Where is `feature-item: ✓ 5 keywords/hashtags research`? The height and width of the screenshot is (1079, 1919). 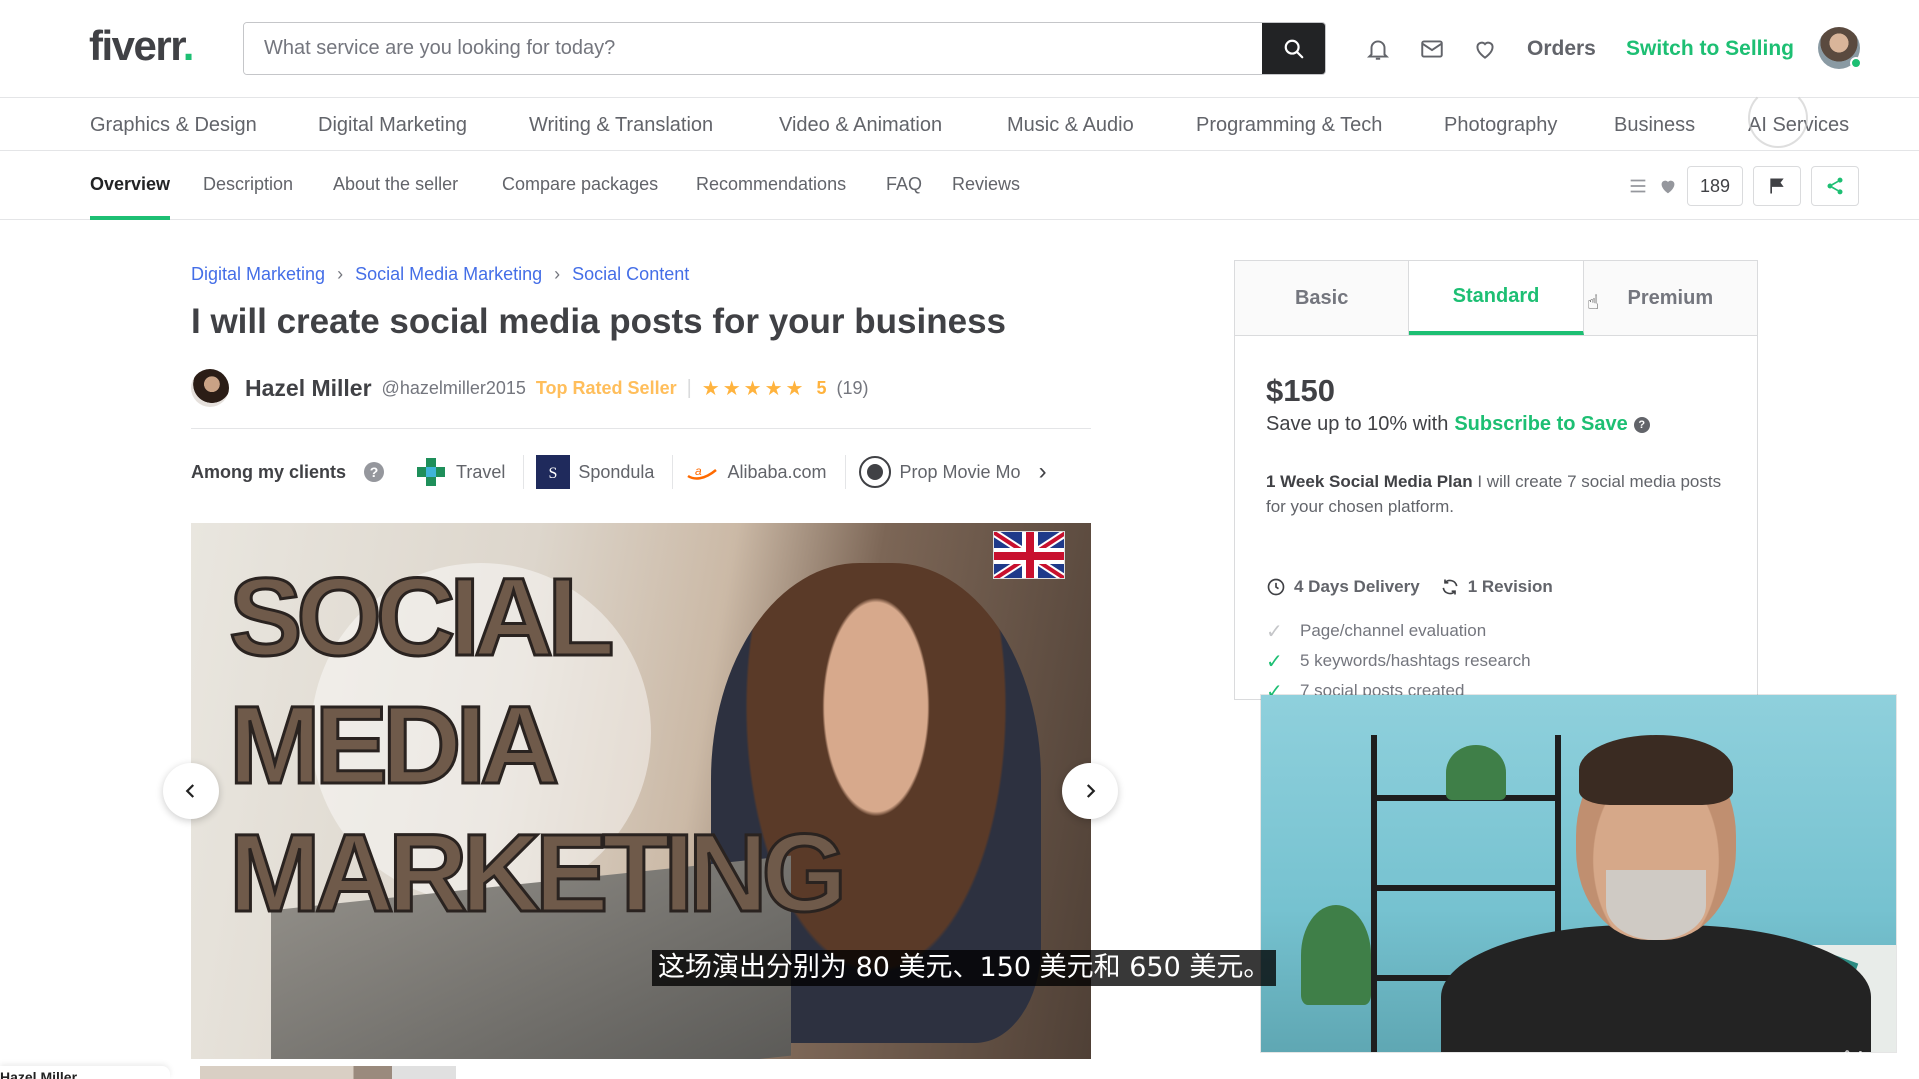 feature-item: ✓ 5 keywords/hashtags research is located at coordinates (1398, 661).